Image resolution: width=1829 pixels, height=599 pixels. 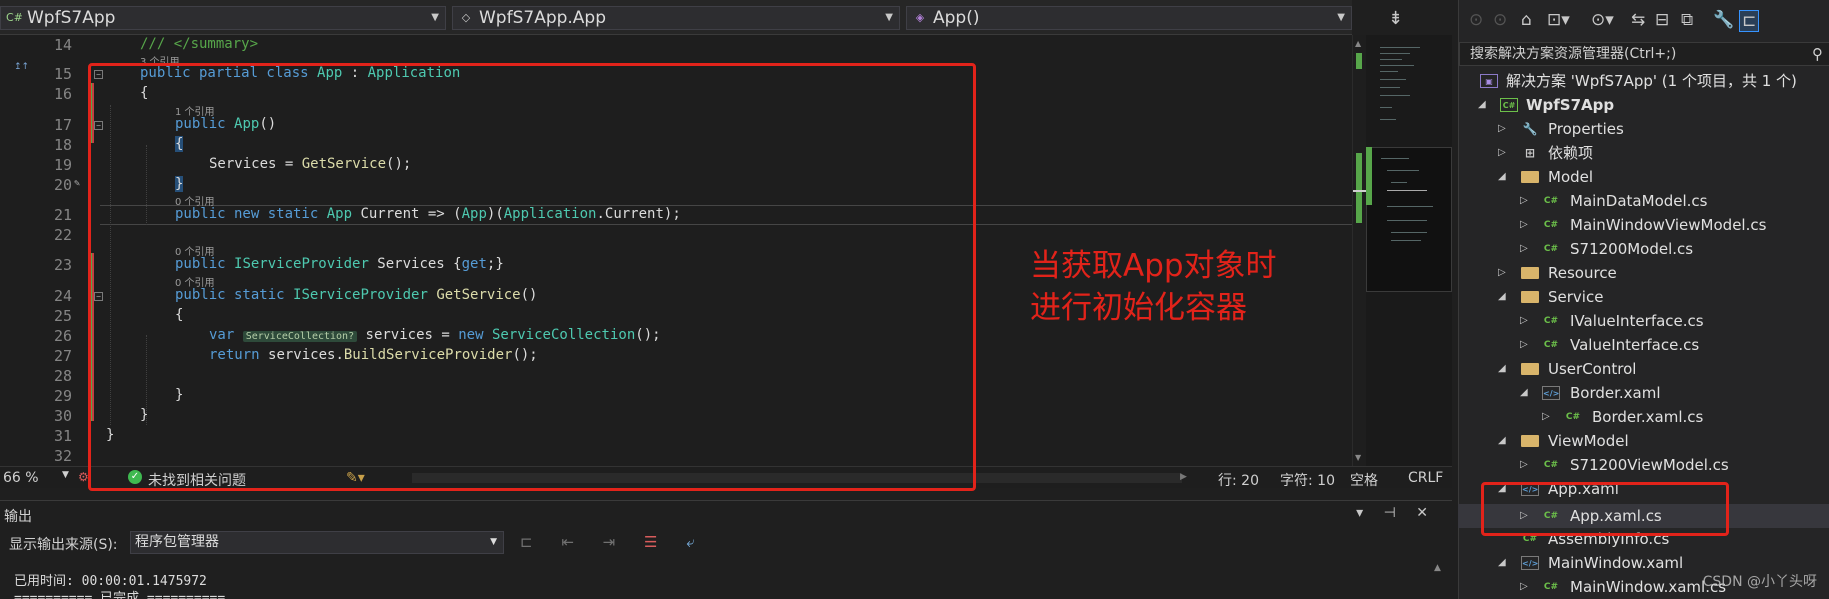 I want to click on forward-icon: ⊙, so click(x=1500, y=20).